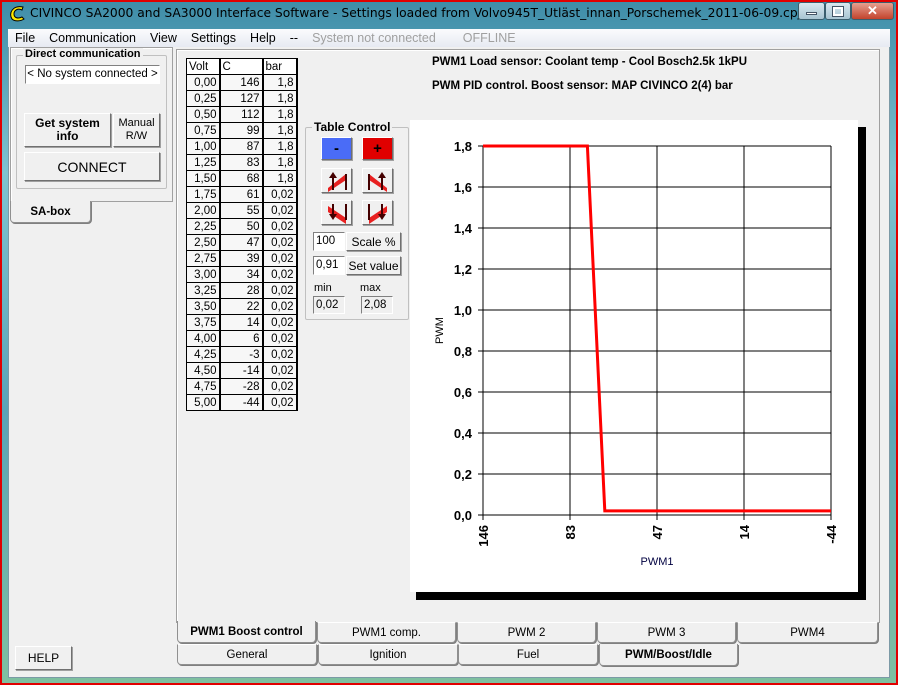  Describe the element at coordinates (377, 180) in the screenshot. I see `shift-up-right-button` at that location.